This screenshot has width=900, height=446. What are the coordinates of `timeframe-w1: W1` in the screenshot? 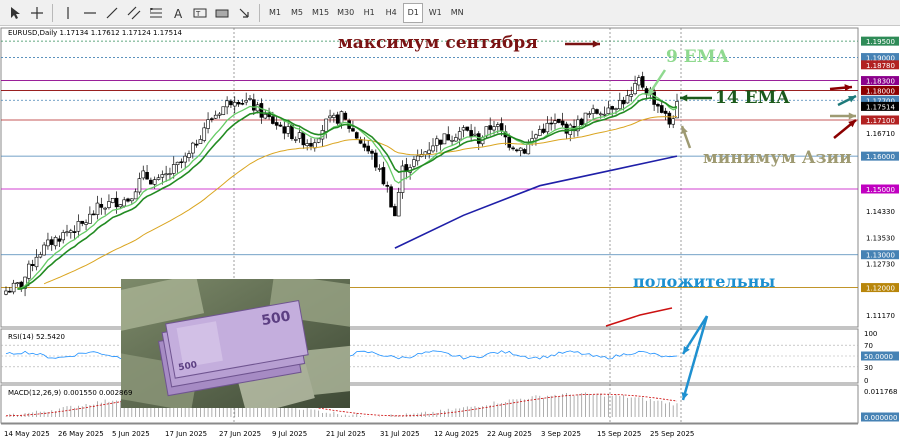 It's located at (435, 13).